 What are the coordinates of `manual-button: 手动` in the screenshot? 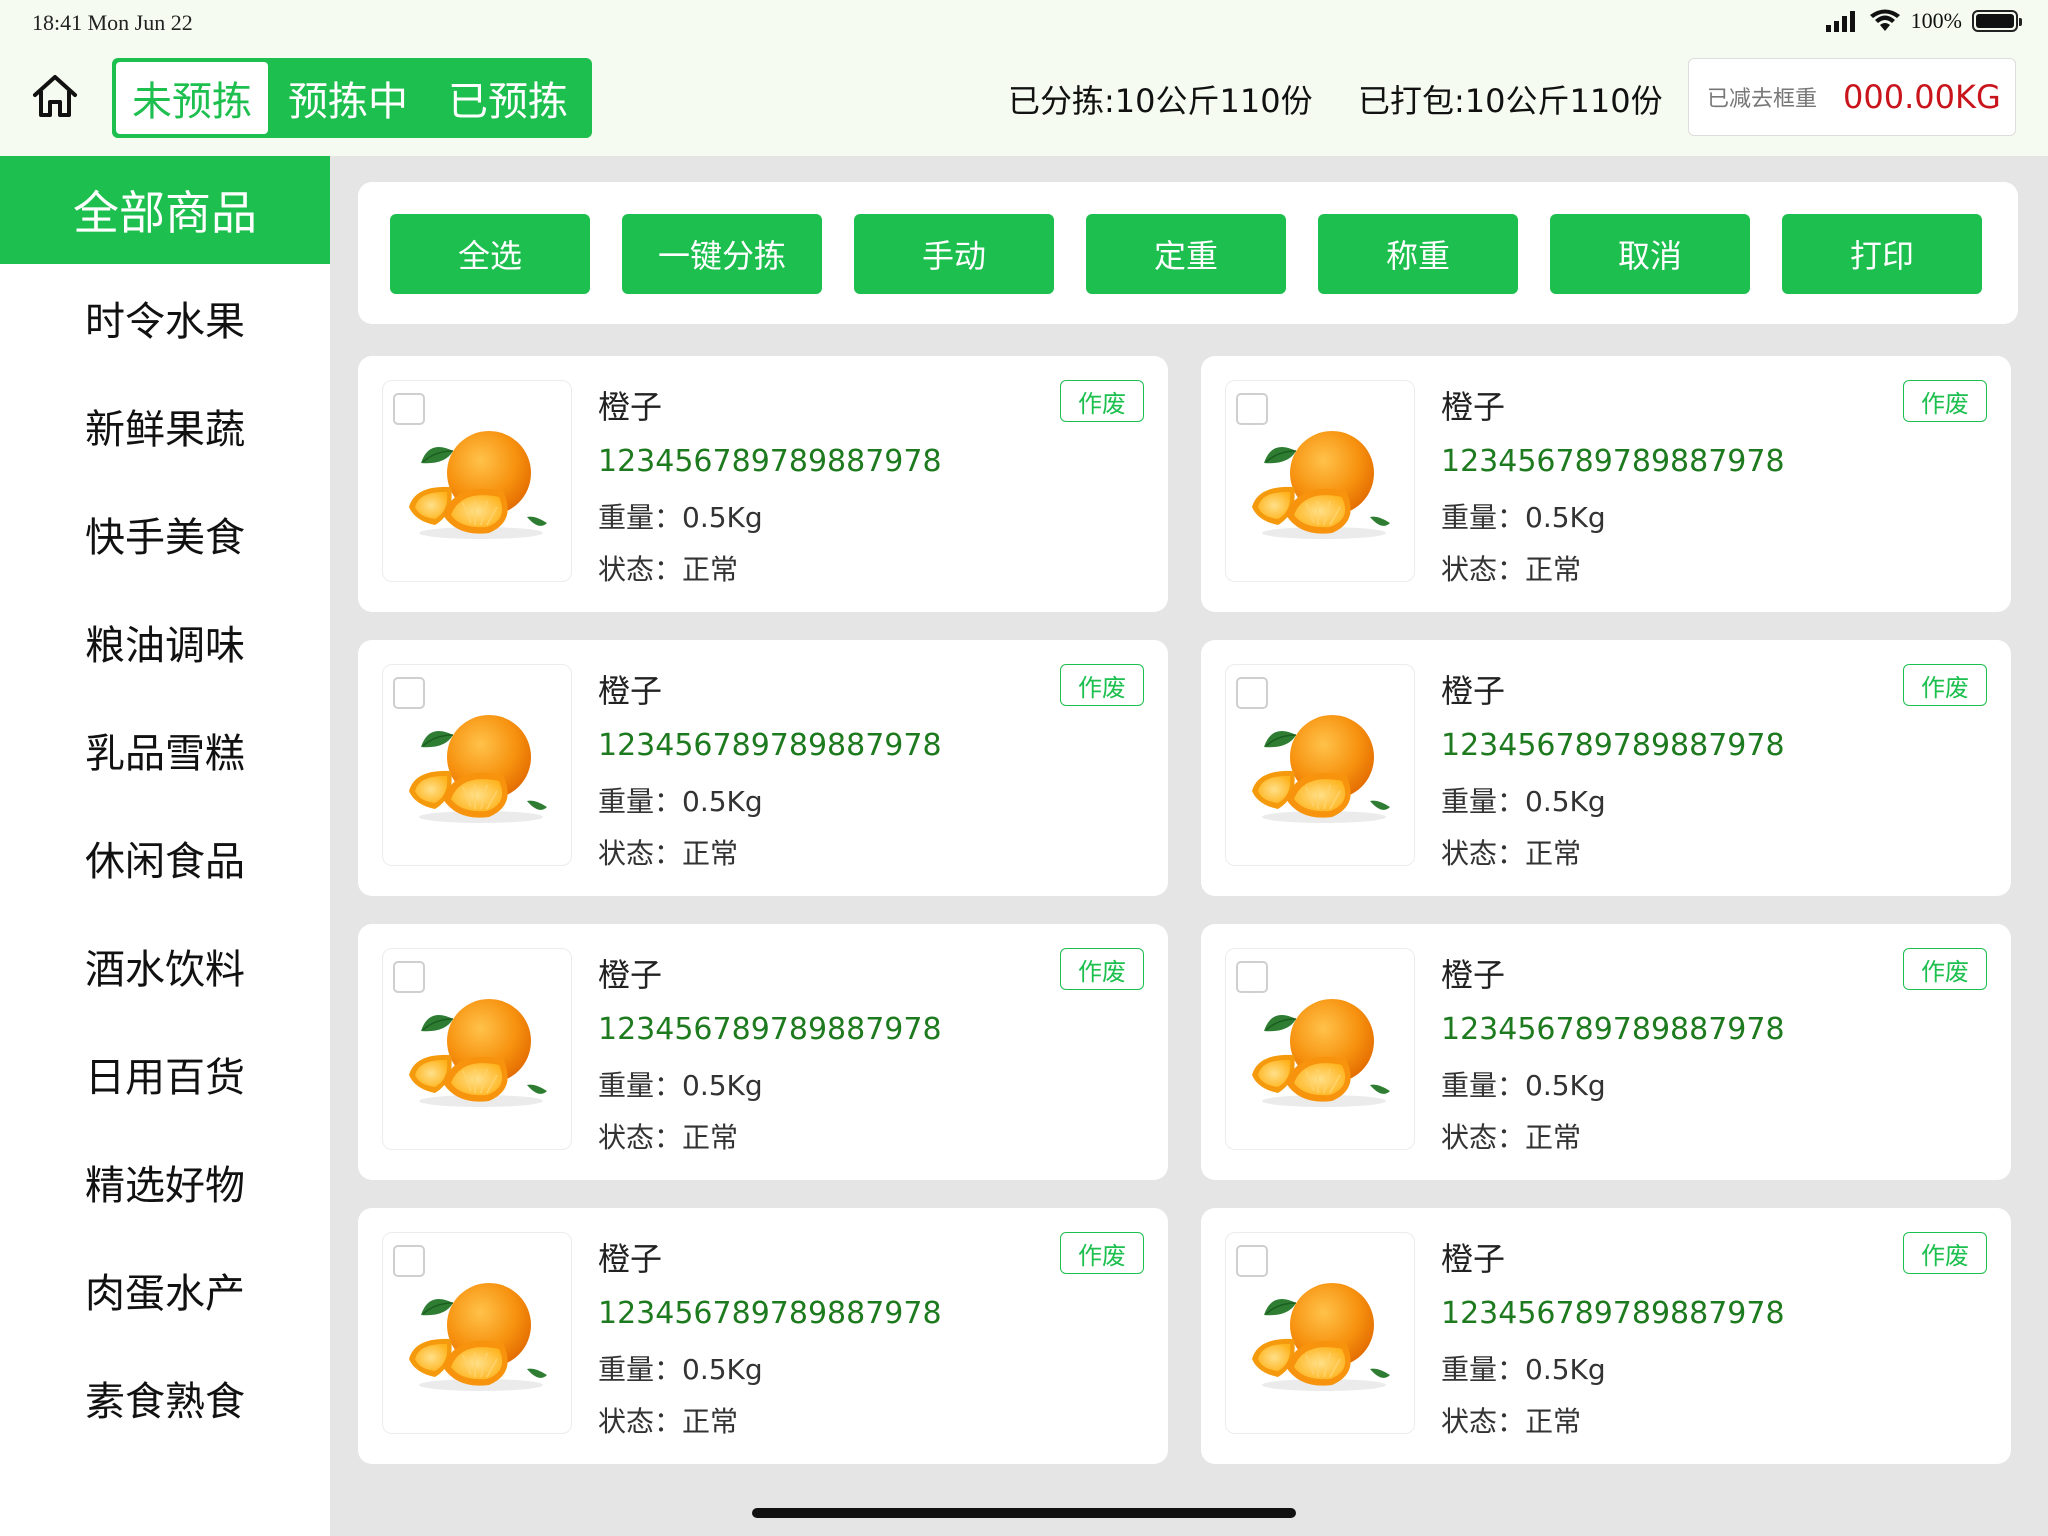 It's located at (954, 254).